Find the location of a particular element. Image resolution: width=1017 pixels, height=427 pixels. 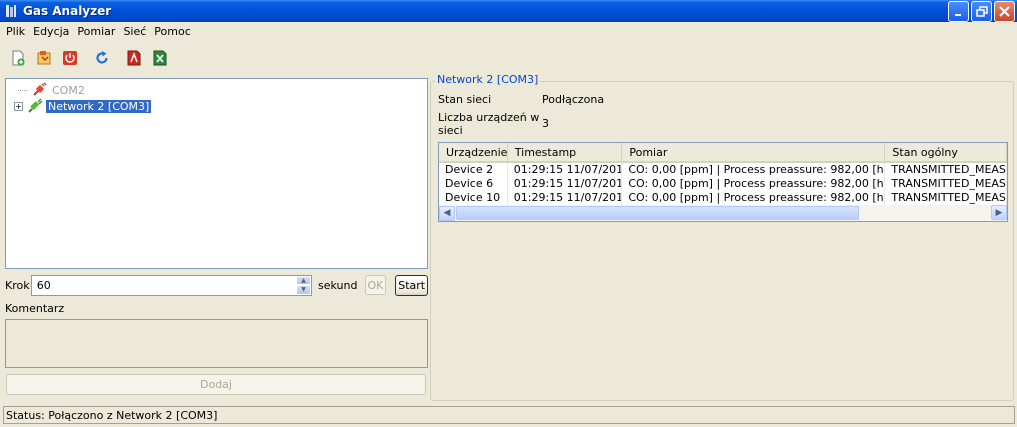

spin-down-icon: ▼ is located at coordinates (304, 290).